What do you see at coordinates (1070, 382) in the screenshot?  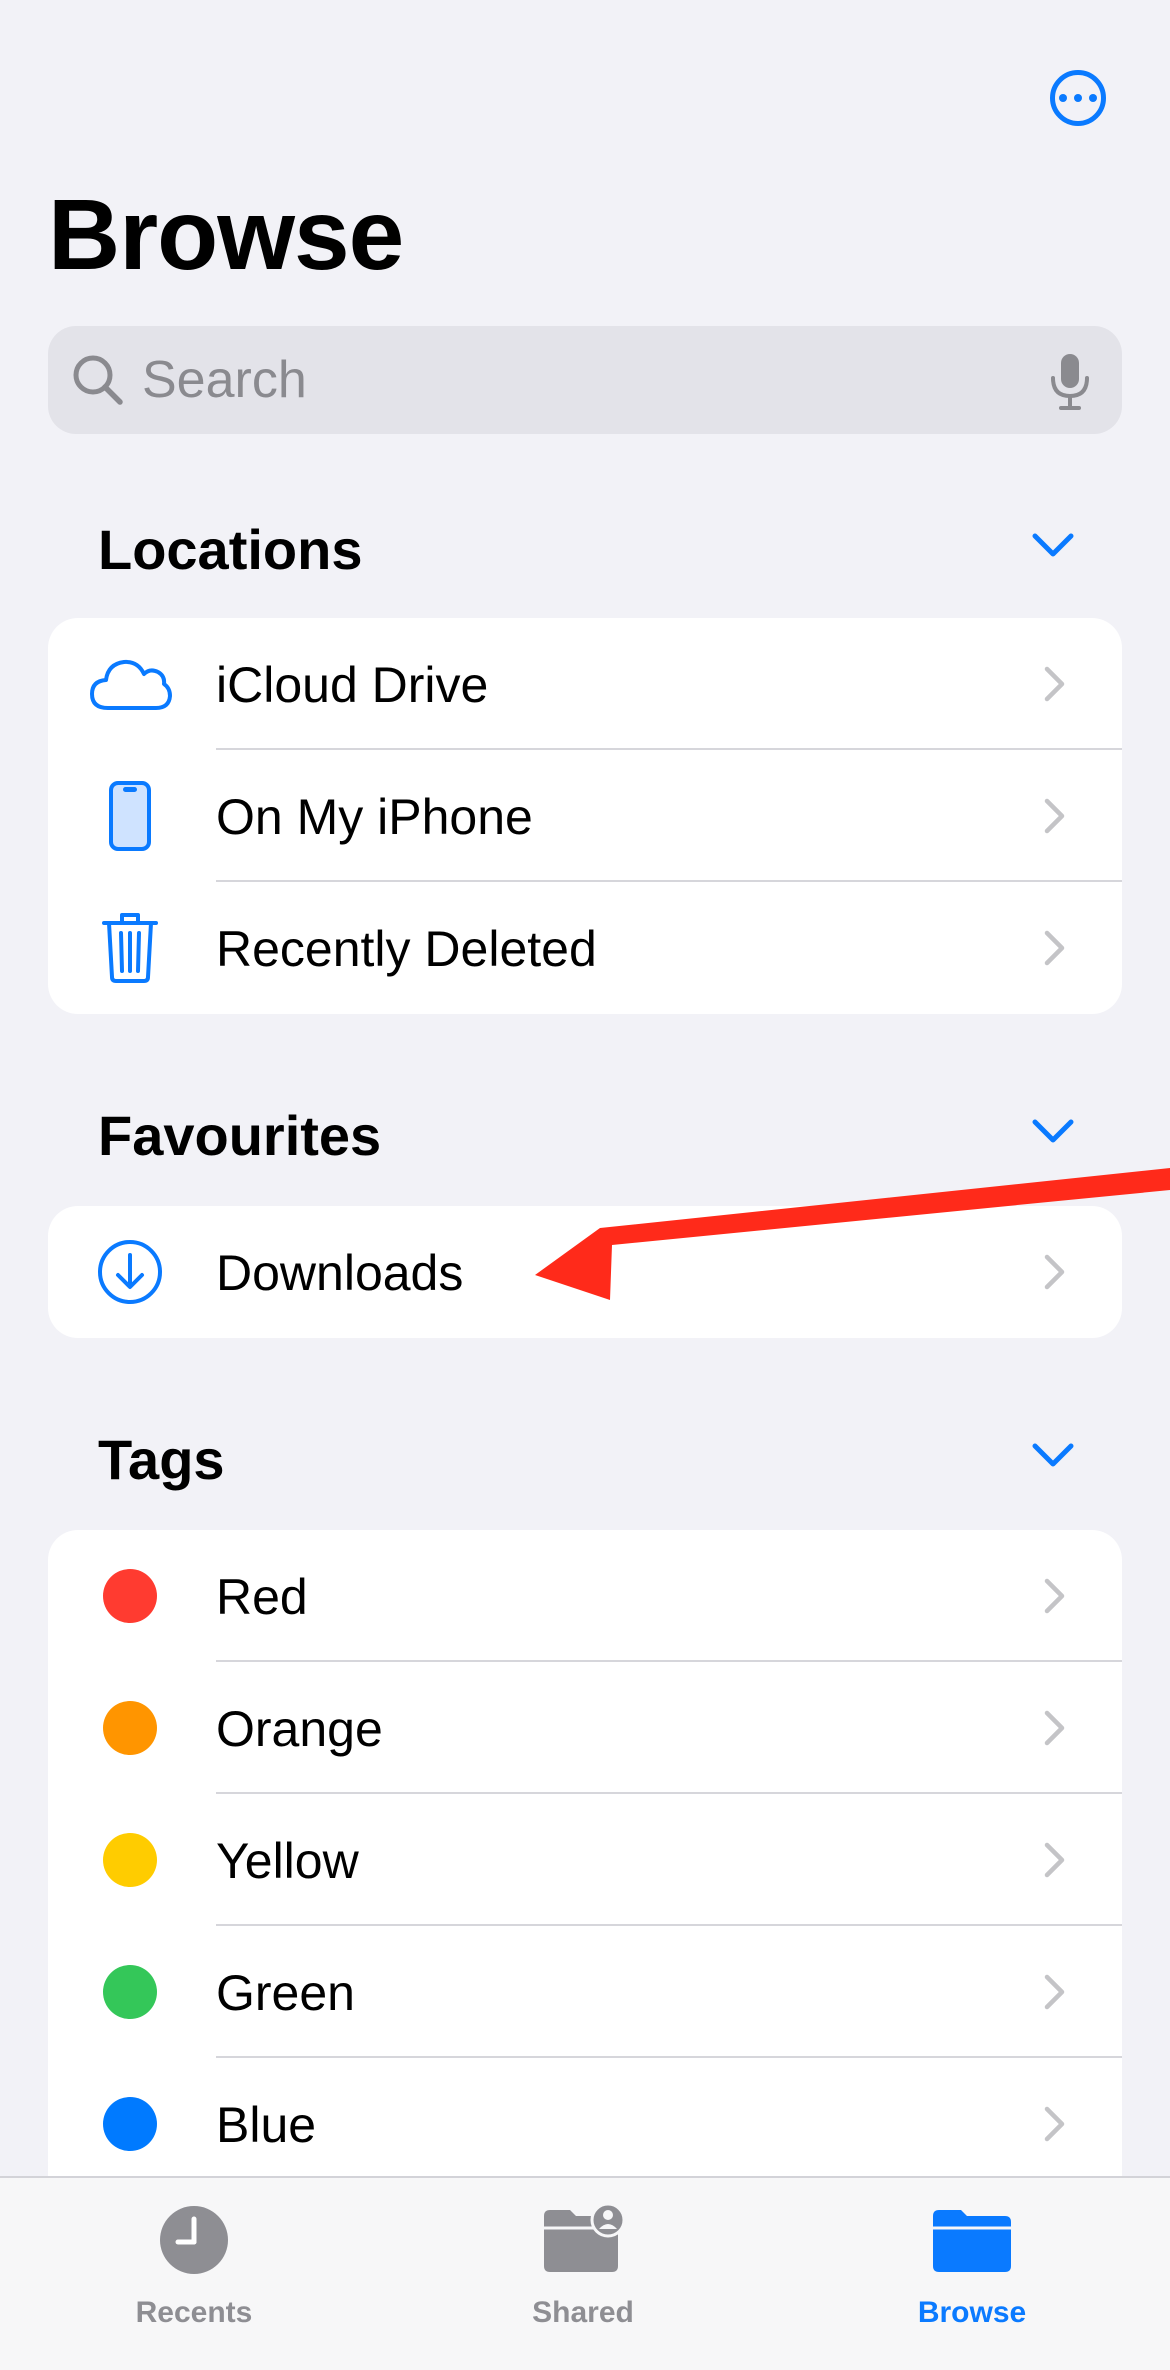 I see `microphone-icon` at bounding box center [1070, 382].